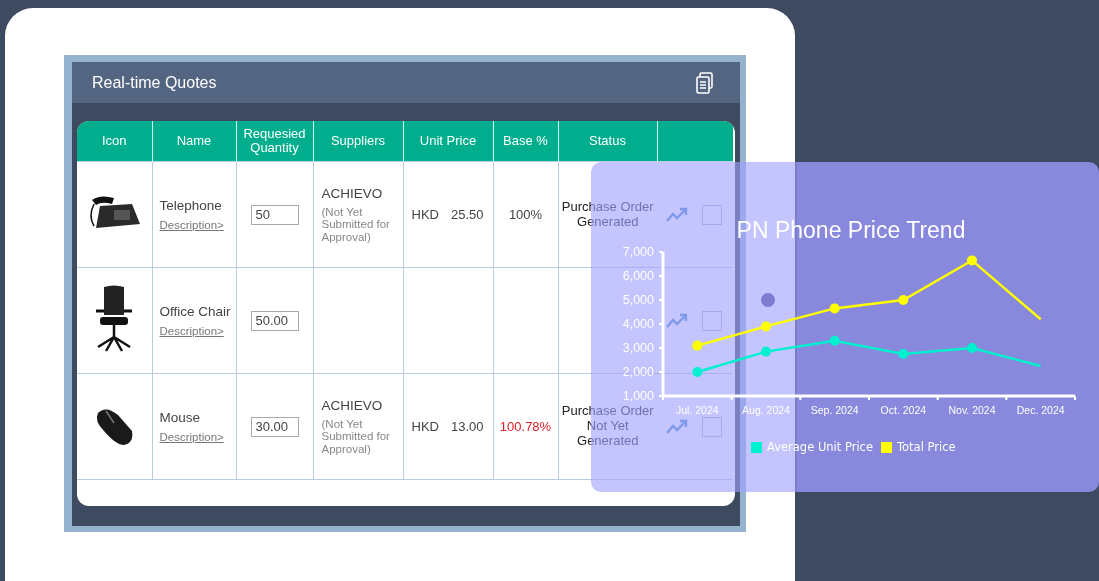 The width and height of the screenshot is (1099, 581). Describe the element at coordinates (766, 410) in the screenshot. I see `x-tick-label: Aug. 2024` at that location.